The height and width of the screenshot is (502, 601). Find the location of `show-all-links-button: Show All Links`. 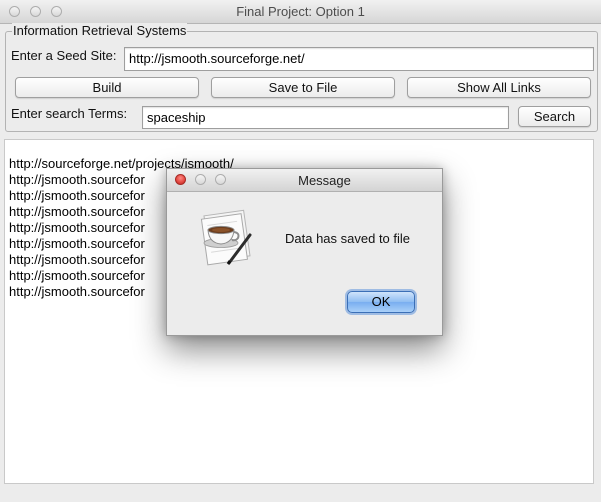

show-all-links-button: Show All Links is located at coordinates (499, 87).